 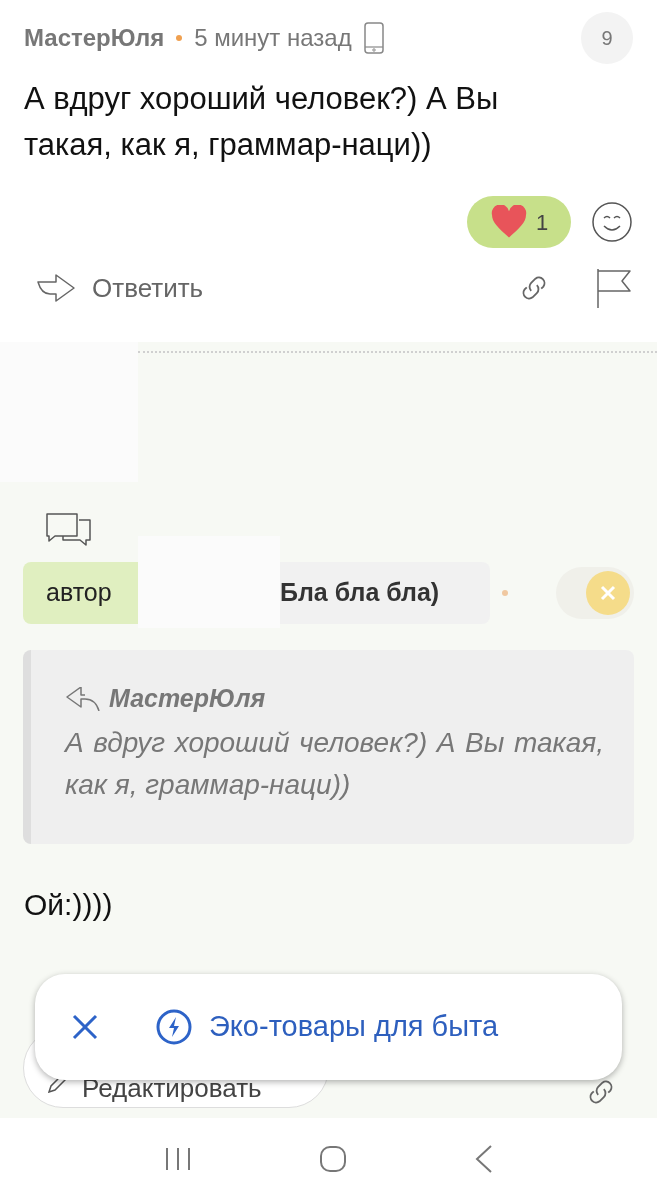 What do you see at coordinates (607, 38) in the screenshot?
I see `rating-counter: 9` at bounding box center [607, 38].